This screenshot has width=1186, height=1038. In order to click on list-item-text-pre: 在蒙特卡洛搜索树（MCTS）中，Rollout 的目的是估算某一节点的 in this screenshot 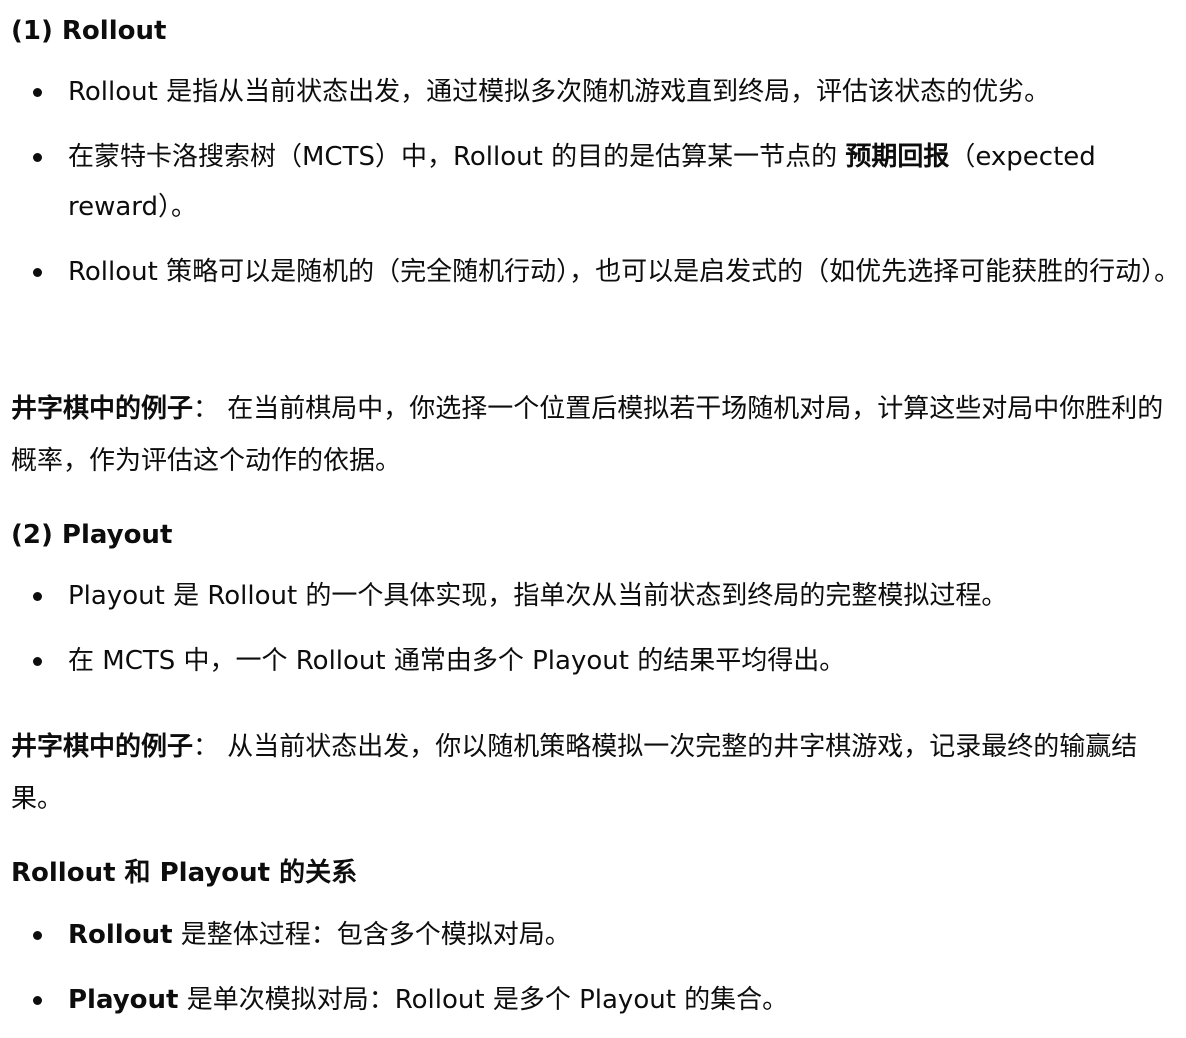, I will do `click(457, 157)`.